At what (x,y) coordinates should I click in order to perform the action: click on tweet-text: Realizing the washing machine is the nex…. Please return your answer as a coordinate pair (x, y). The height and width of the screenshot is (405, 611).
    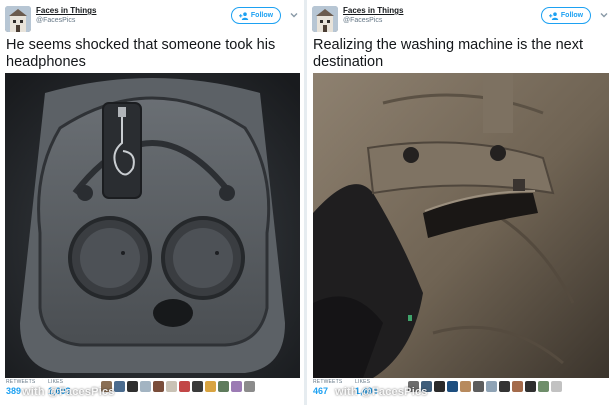
    Looking at the image, I should click on (448, 53).